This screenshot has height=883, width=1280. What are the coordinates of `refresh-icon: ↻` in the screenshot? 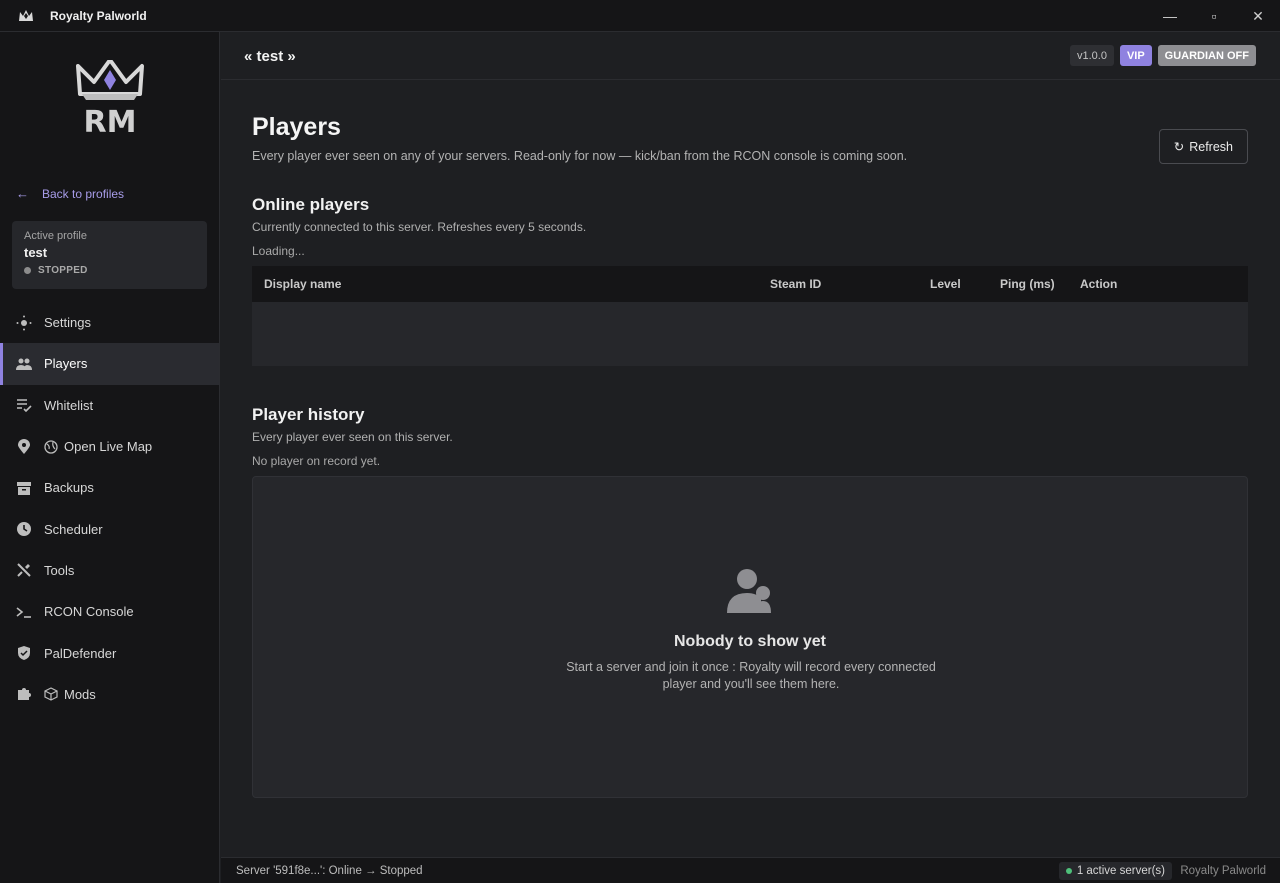 It's located at (1179, 147).